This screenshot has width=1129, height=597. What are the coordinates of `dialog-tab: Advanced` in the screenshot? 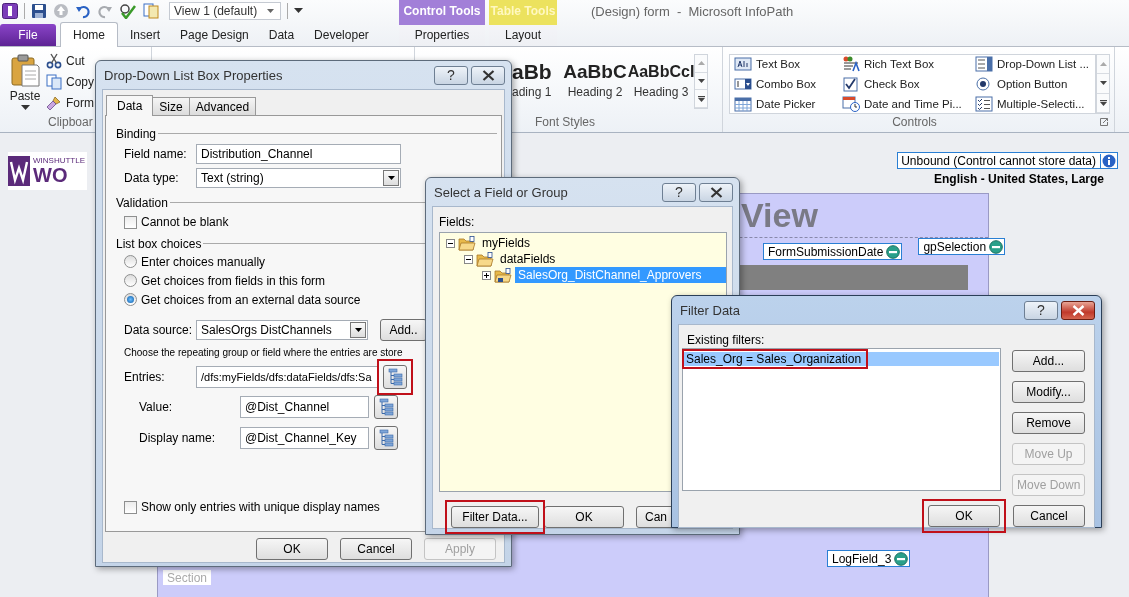 It's located at (222, 106).